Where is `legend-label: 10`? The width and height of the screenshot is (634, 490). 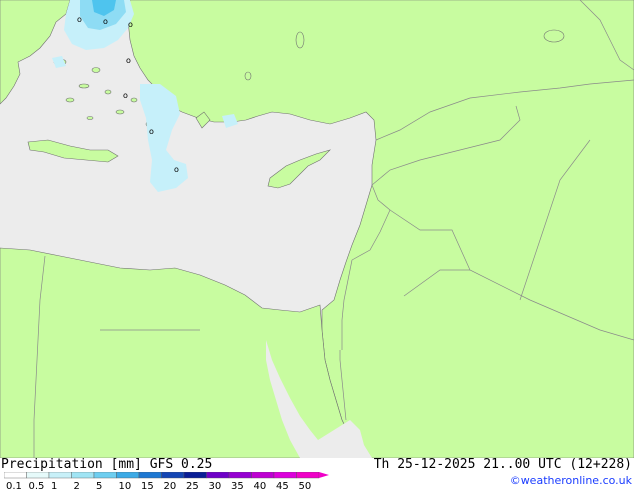 legend-label: 10 is located at coordinates (125, 485).